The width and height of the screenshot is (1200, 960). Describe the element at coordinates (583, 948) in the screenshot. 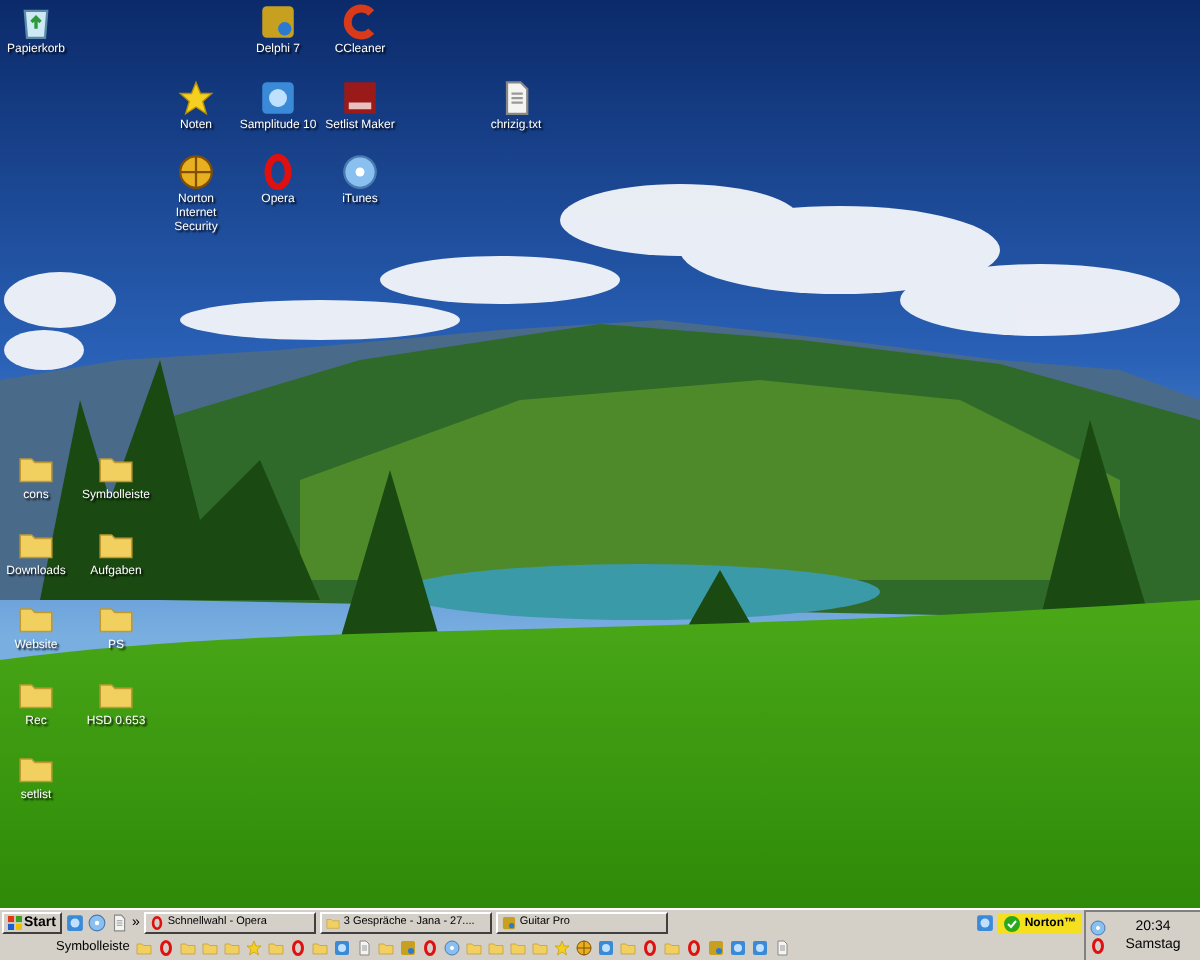

I see `globe-icon` at that location.